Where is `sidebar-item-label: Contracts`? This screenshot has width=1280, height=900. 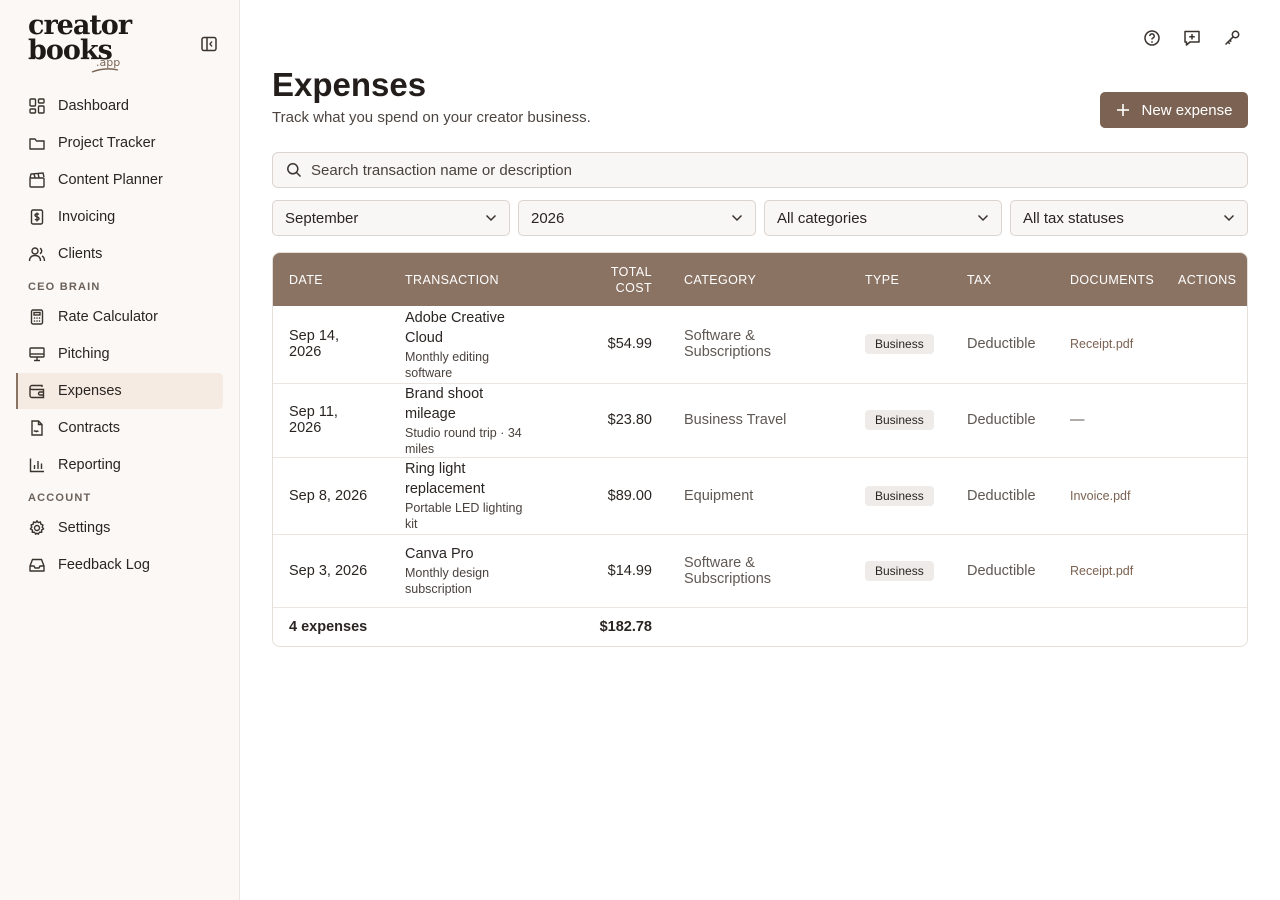
sidebar-item-label: Contracts is located at coordinates (89, 428).